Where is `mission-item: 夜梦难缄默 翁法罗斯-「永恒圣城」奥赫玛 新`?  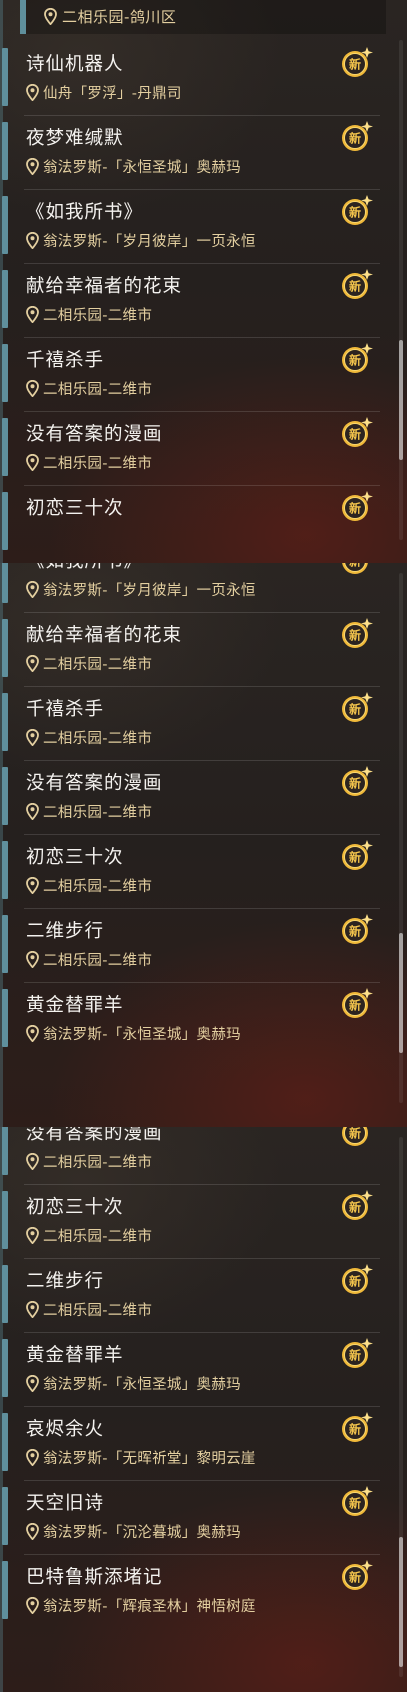
mission-item: 夜梦难缄默 翁法罗斯-「永恒圣城」奥赫玛 新 is located at coordinates (197, 150).